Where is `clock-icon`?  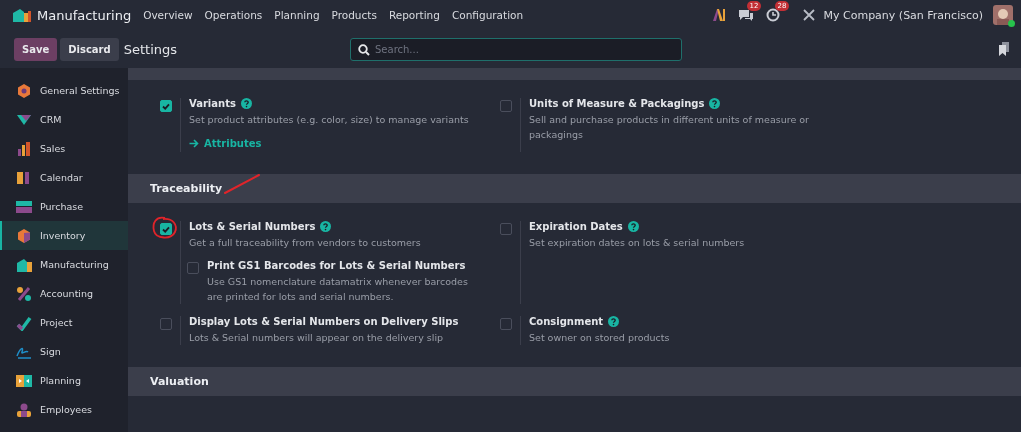
clock-icon is located at coordinates (772, 15).